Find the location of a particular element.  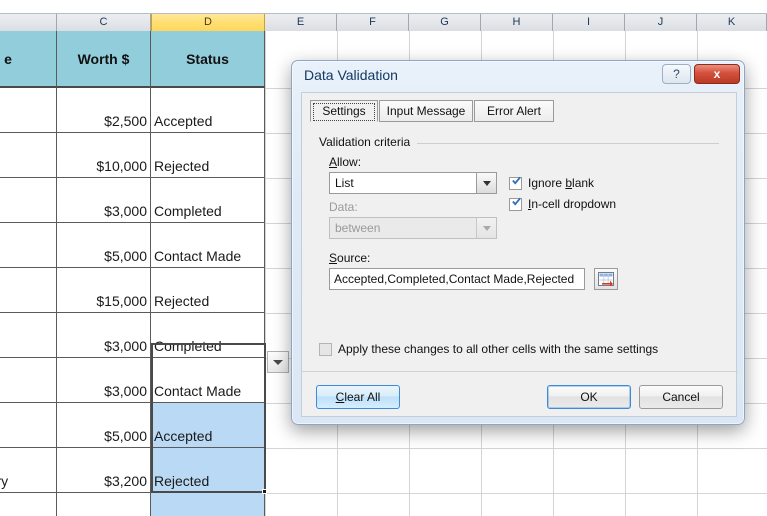

table-header-worth: Worth $ is located at coordinates (104, 59).